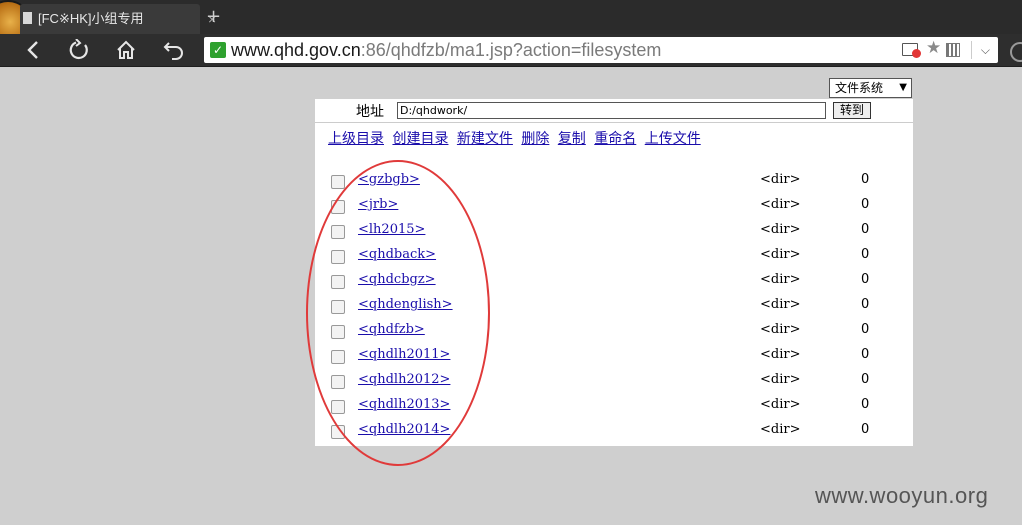 Image resolution: width=1022 pixels, height=525 pixels. I want to click on back-icon, so click(33, 50).